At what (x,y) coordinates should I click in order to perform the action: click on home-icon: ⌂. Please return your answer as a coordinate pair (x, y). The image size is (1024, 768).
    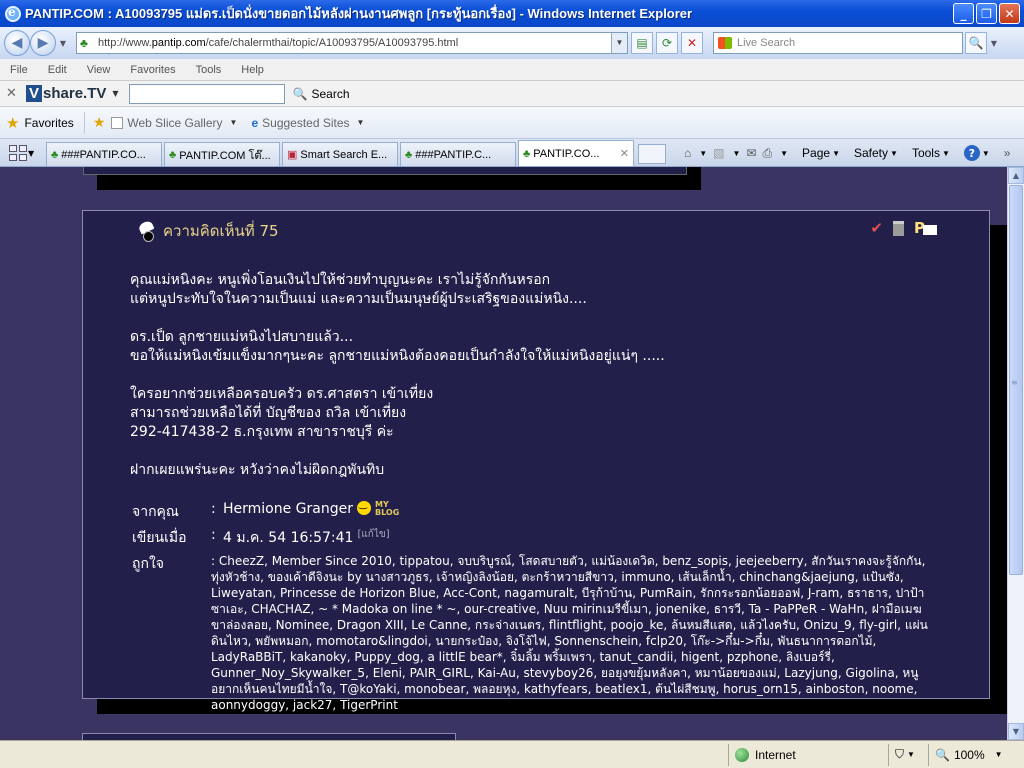
    Looking at the image, I should click on (687, 153).